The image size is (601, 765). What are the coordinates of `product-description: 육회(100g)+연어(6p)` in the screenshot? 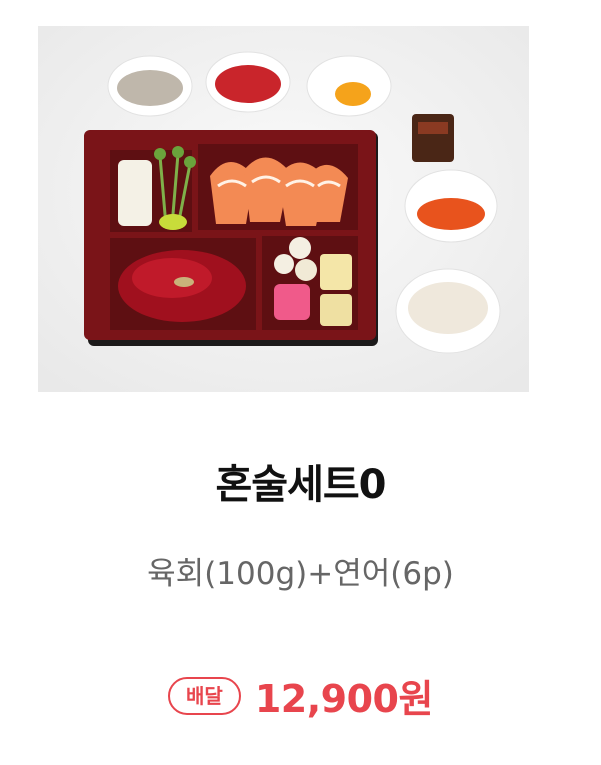 It's located at (300, 574).